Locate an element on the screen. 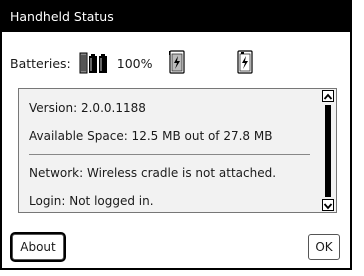 Image resolution: width=364 pixels, height=276 pixels. rechargeable-battery-icon is located at coordinates (177, 63).